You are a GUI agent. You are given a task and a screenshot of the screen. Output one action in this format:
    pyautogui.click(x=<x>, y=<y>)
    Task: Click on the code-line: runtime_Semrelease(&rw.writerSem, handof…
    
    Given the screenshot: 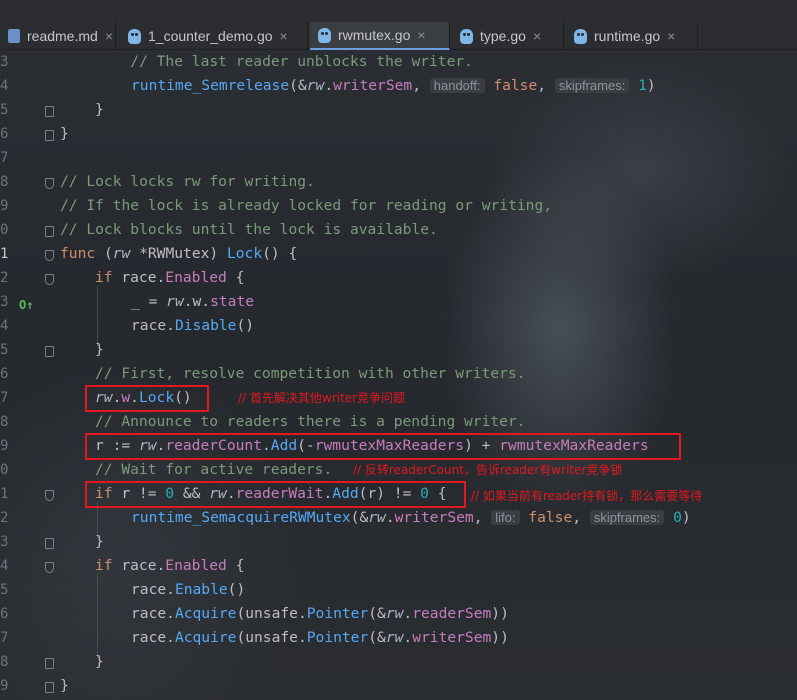 What is the action you would take?
    pyautogui.click(x=393, y=86)
    